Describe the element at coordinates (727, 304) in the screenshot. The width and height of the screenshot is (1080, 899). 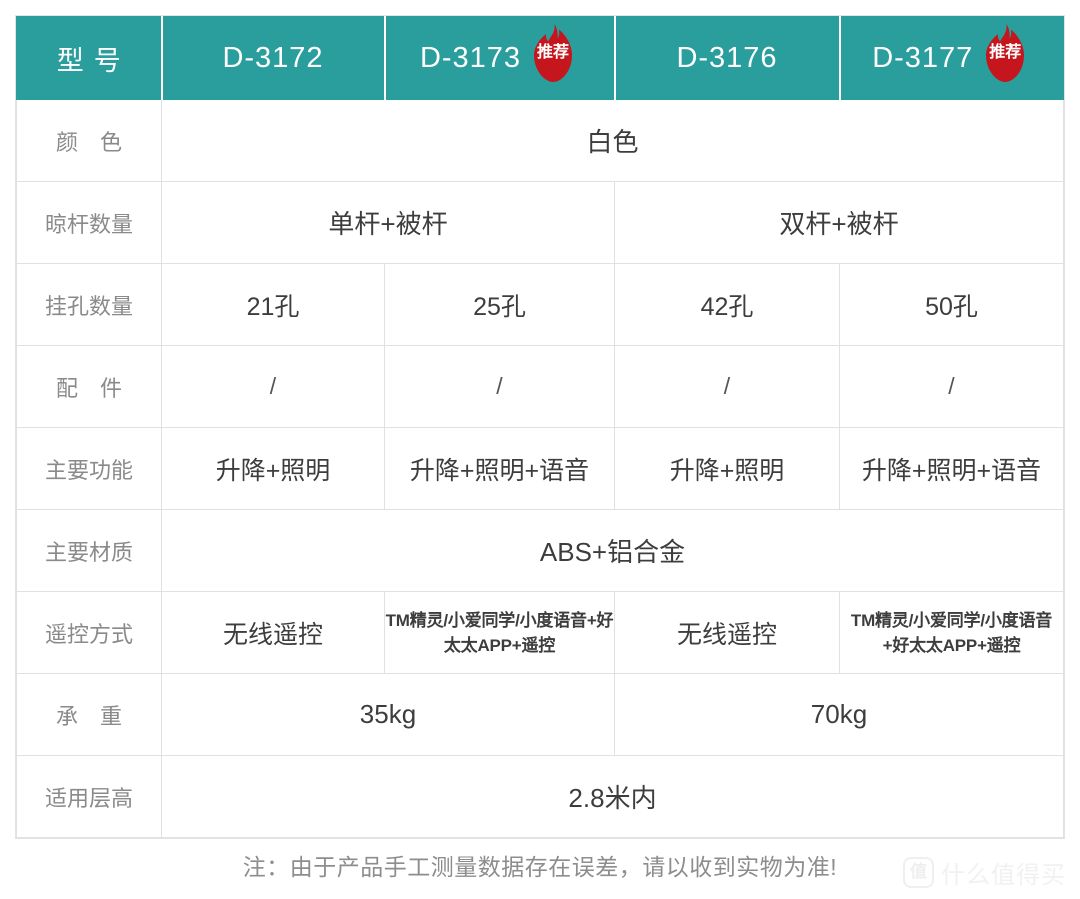
I see `table-cell: 42孔` at that location.